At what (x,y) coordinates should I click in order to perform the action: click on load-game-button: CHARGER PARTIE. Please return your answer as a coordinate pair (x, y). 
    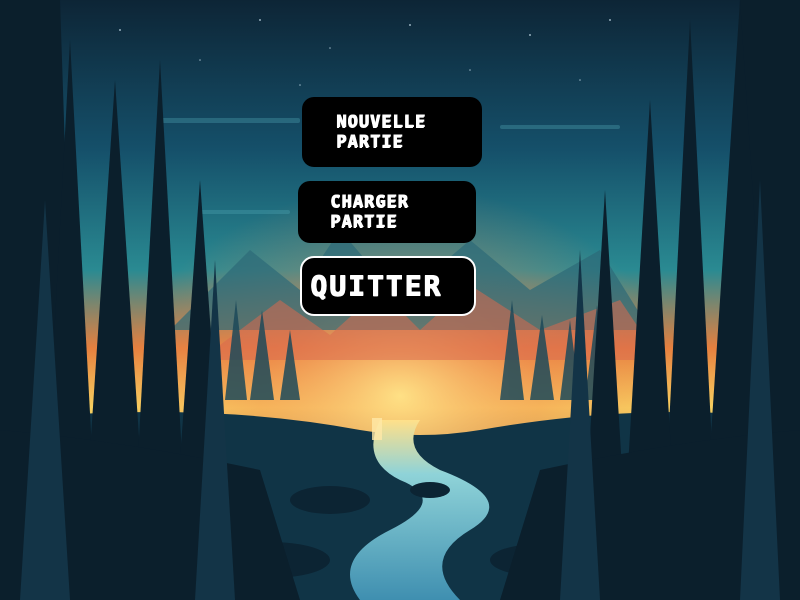
    Looking at the image, I should click on (387, 212).